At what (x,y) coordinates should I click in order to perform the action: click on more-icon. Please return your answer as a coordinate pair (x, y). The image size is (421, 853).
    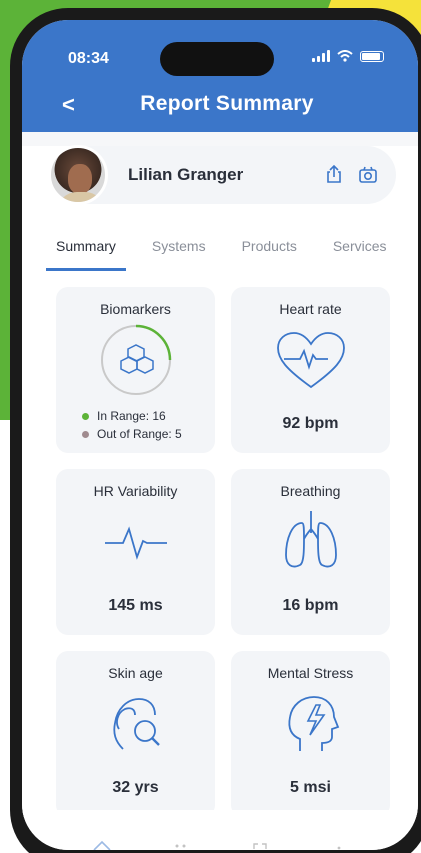
    Looking at the image, I should click on (339, 845).